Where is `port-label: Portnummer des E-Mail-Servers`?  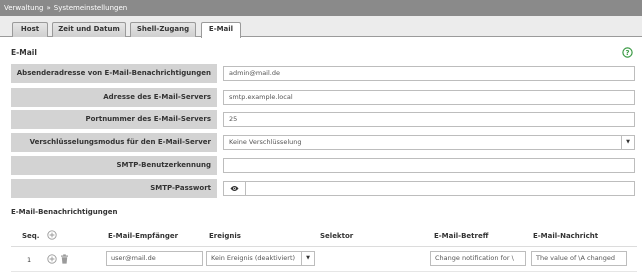
port-label: Portnummer des E-Mail-Servers is located at coordinates (114, 119).